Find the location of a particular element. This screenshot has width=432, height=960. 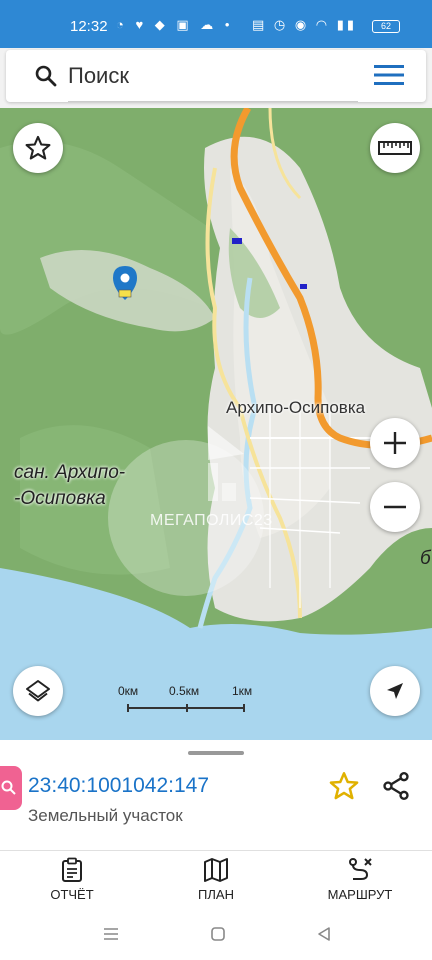

watermark: МЕГАПОЛИС23 is located at coordinates (211, 520).